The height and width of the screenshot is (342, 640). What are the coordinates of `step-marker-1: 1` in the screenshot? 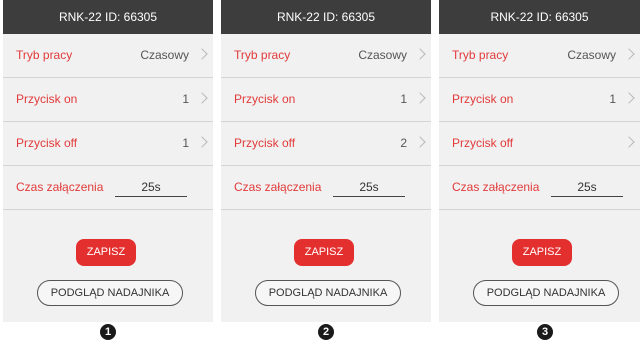 It's located at (108, 332).